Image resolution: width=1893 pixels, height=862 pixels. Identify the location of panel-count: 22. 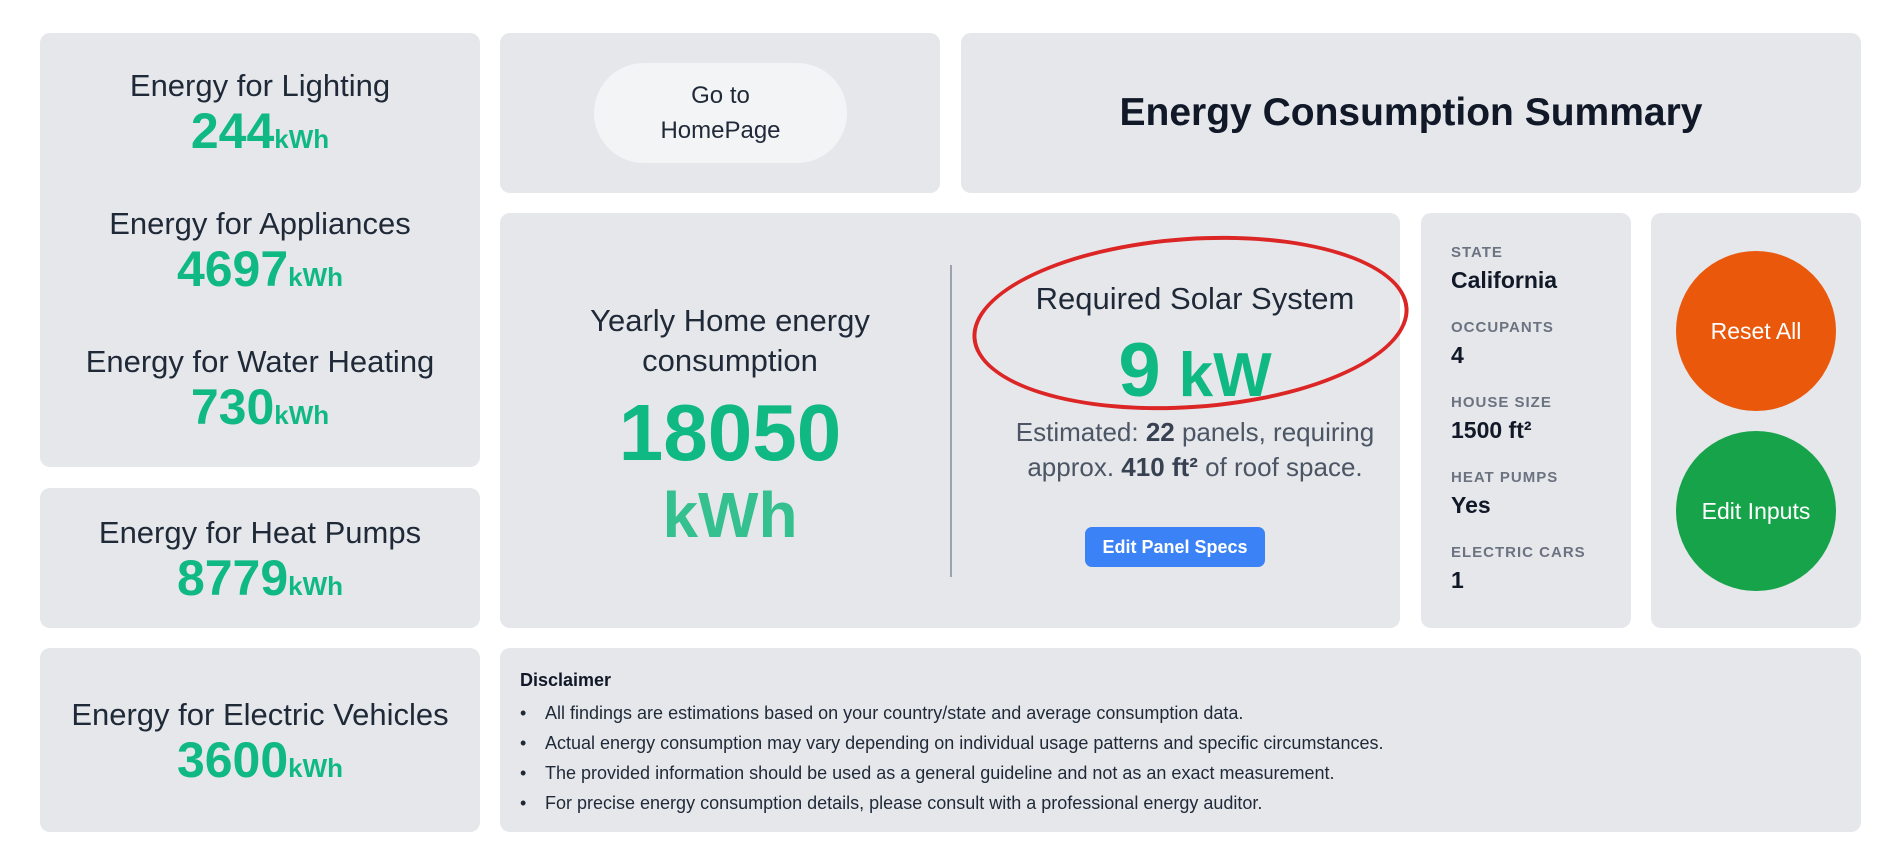
(1160, 432).